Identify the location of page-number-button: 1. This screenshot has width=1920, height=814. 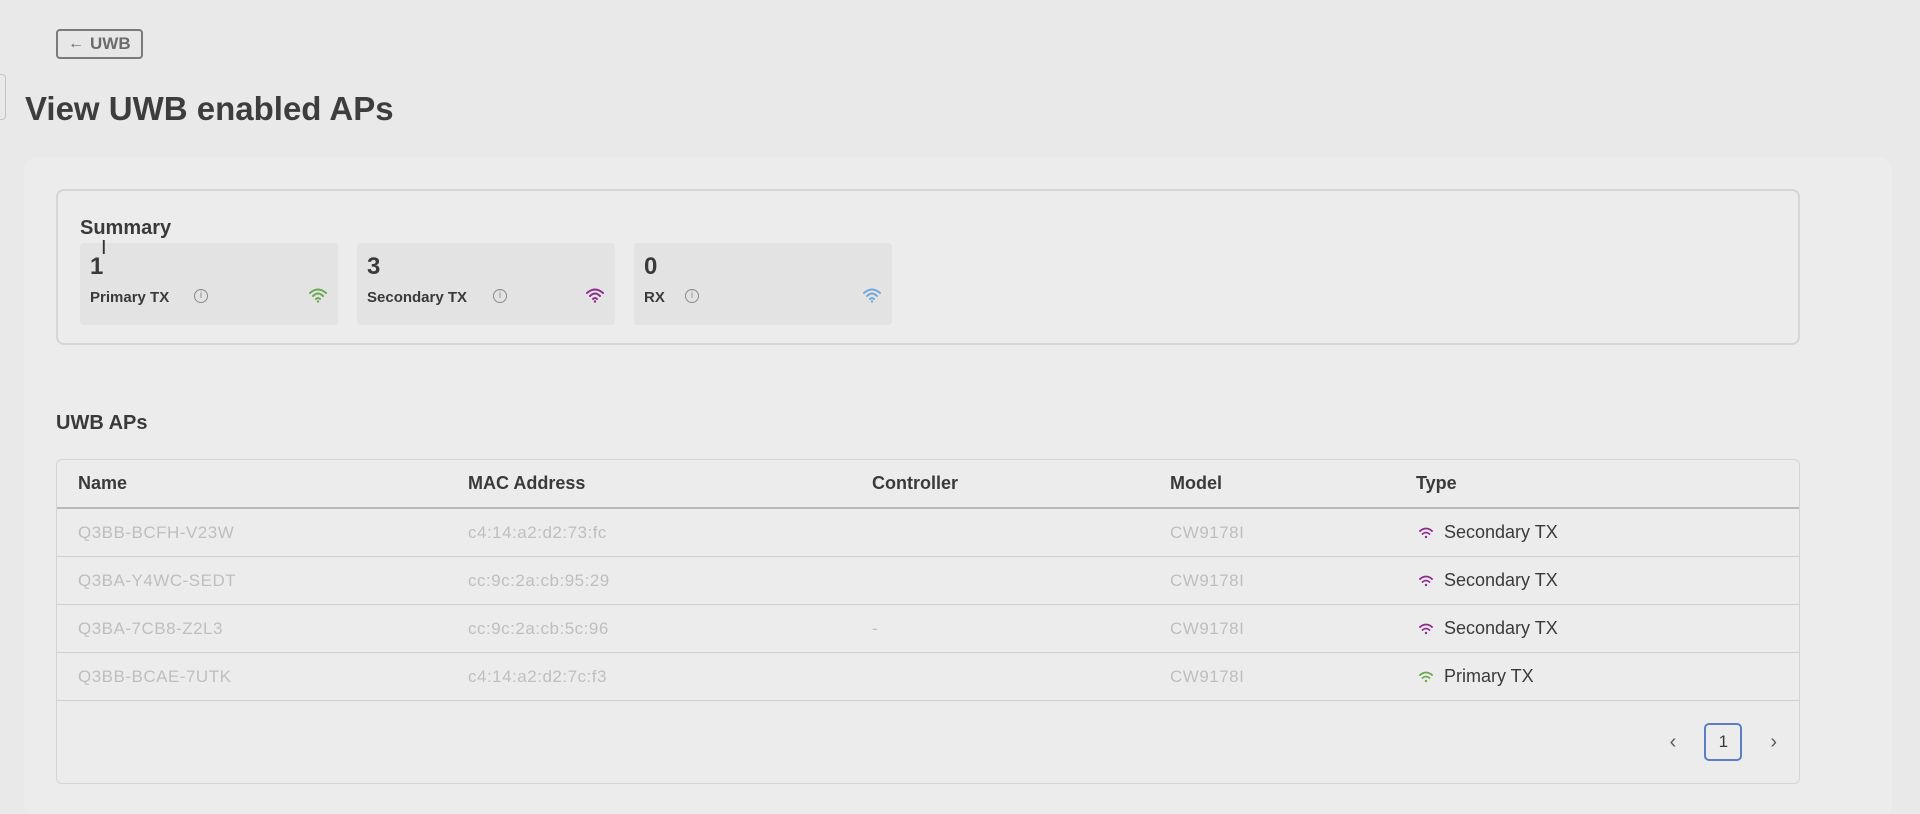
(1723, 742).